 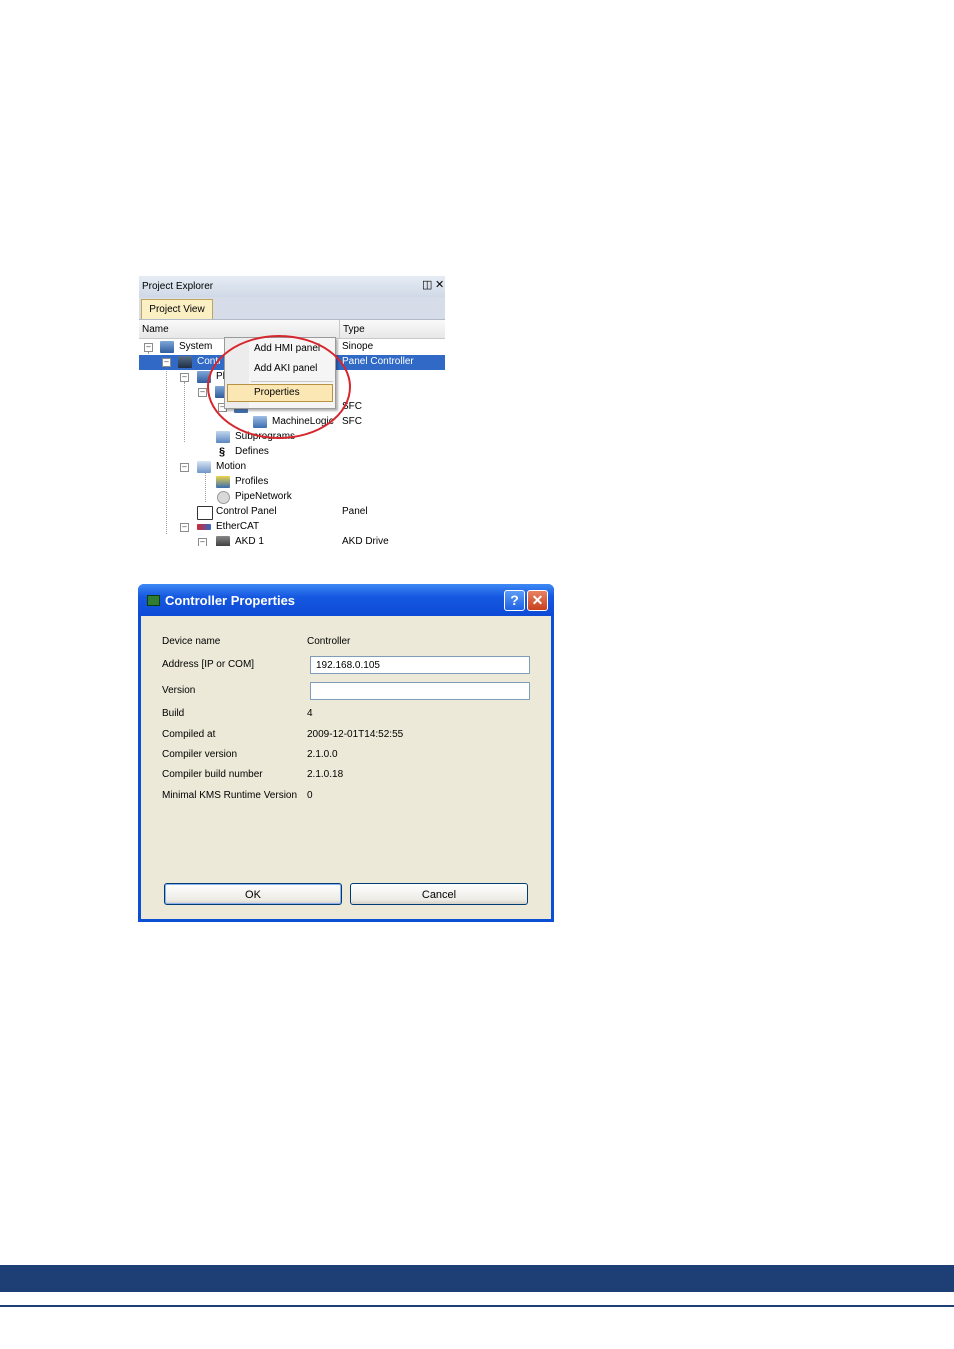 I want to click on minimal-kms-runtime-label: Minimal KMS Runtime Version, so click(x=230, y=795).